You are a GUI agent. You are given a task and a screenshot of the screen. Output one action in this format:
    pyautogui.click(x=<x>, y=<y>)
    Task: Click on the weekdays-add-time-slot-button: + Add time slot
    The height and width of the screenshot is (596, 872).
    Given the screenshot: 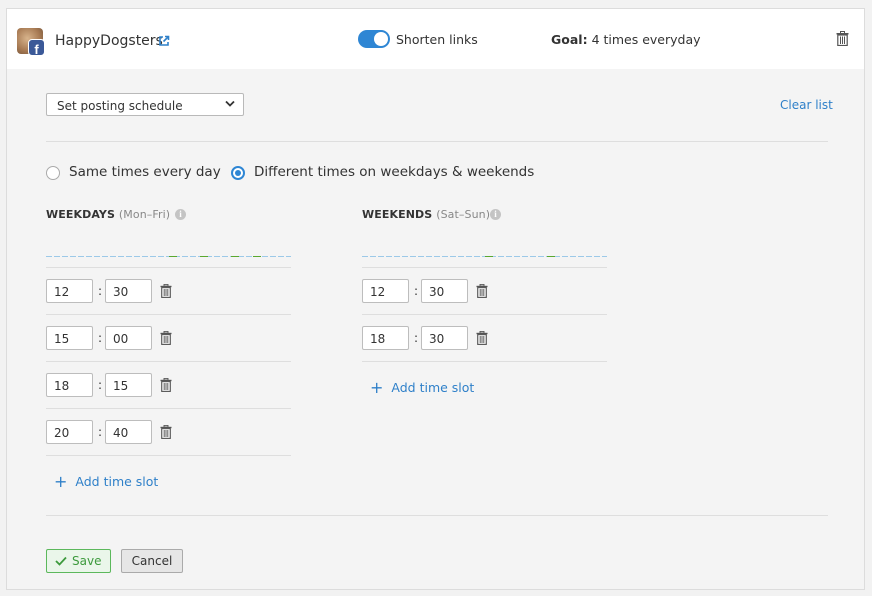 What is the action you would take?
    pyautogui.click(x=106, y=481)
    